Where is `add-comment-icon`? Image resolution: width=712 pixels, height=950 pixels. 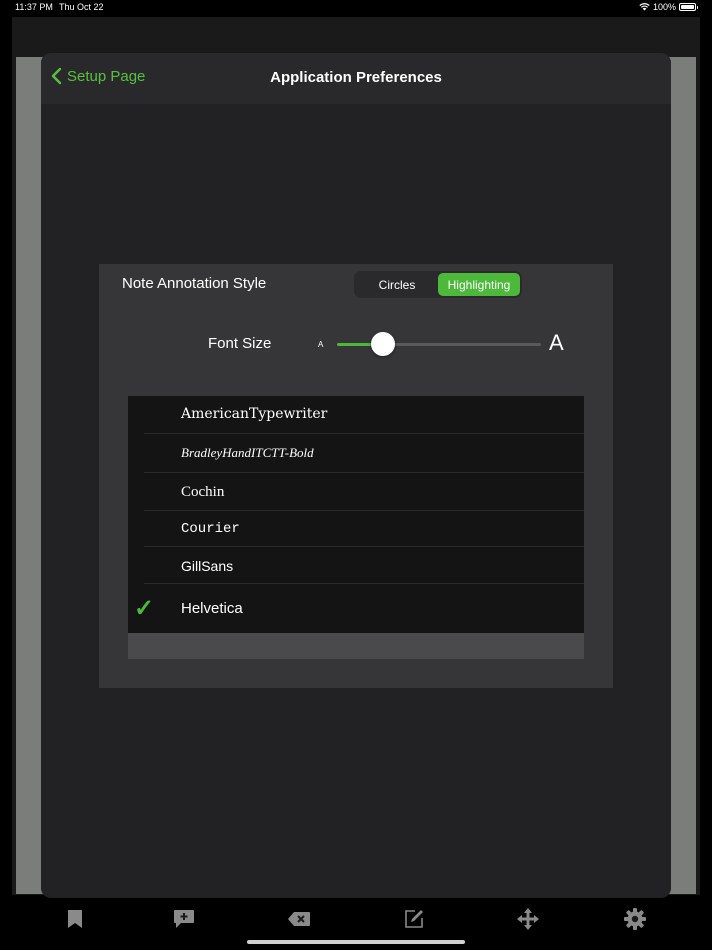
add-comment-icon is located at coordinates (184, 919).